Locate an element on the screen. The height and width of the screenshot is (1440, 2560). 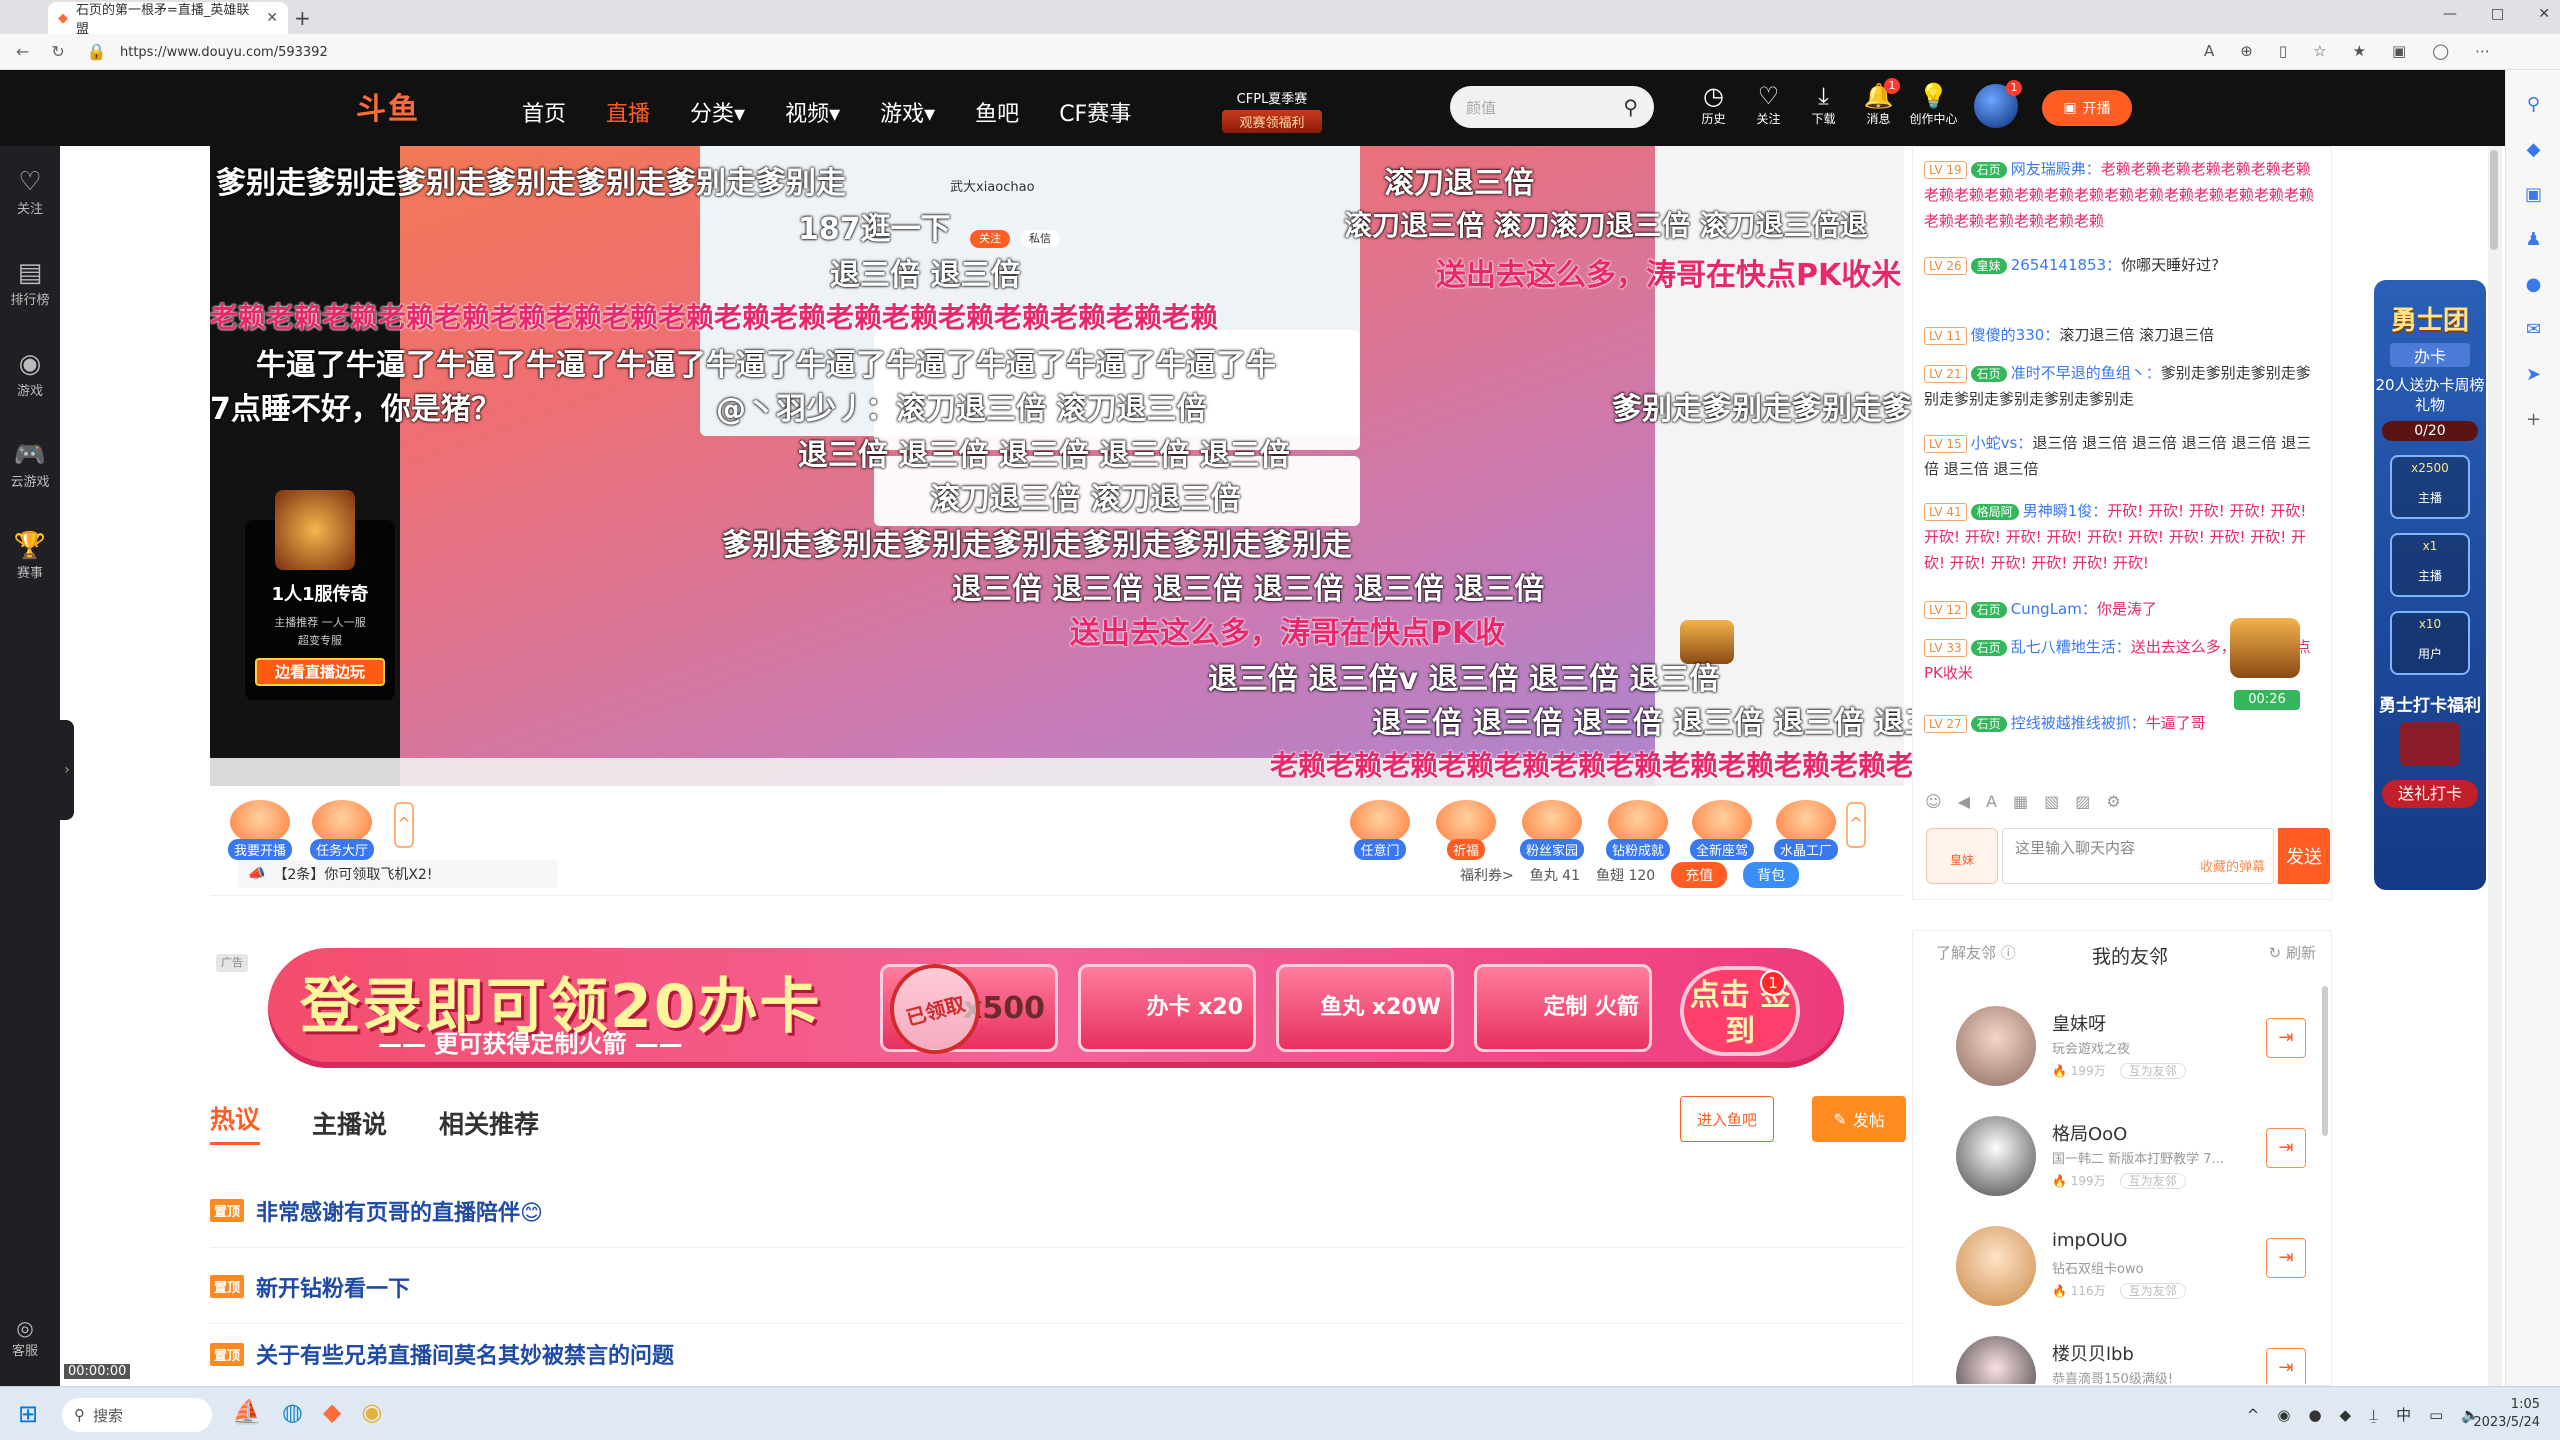
scrollbar-thumb is located at coordinates (2494, 200).